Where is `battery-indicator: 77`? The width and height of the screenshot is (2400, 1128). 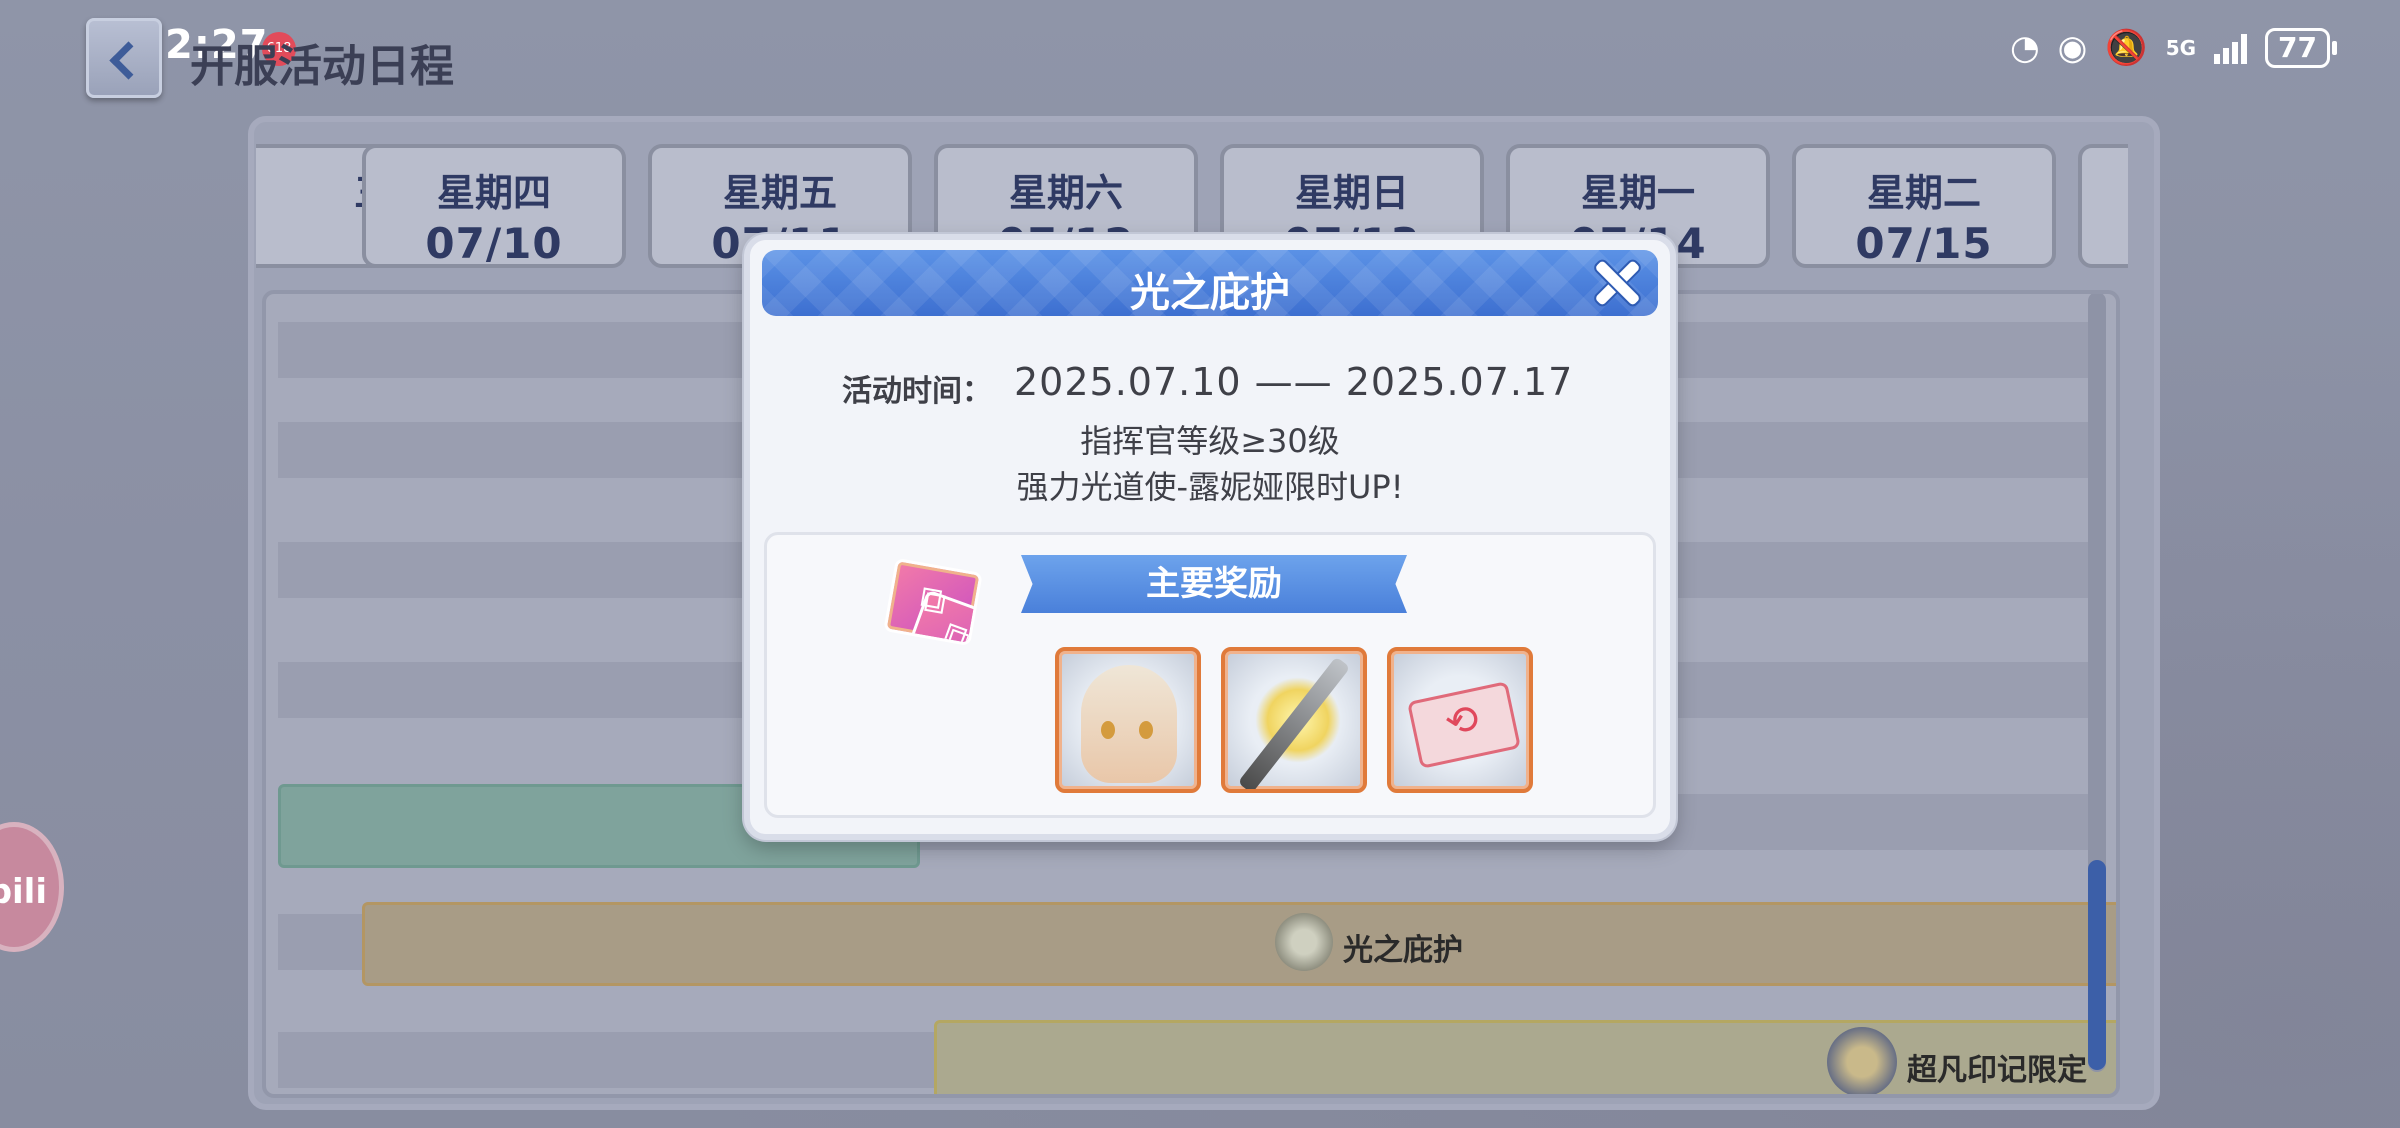
battery-indicator: 77 is located at coordinates (2301, 48).